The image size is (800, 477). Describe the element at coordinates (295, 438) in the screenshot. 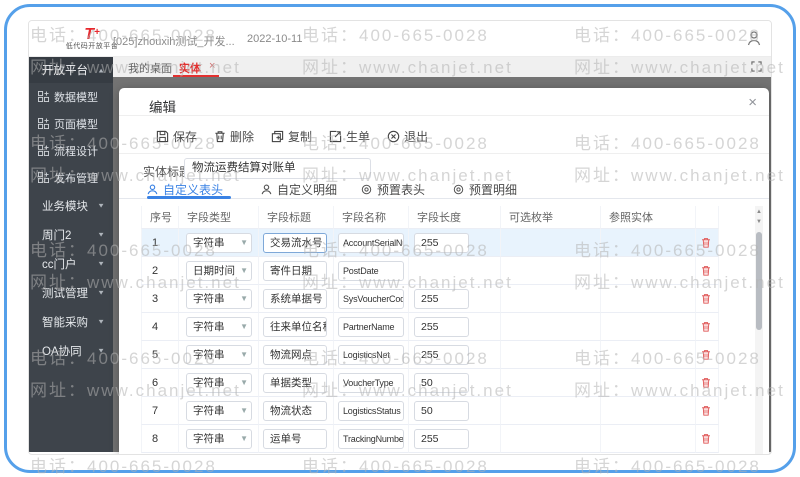

I see `field-title-input: 运单号` at that location.